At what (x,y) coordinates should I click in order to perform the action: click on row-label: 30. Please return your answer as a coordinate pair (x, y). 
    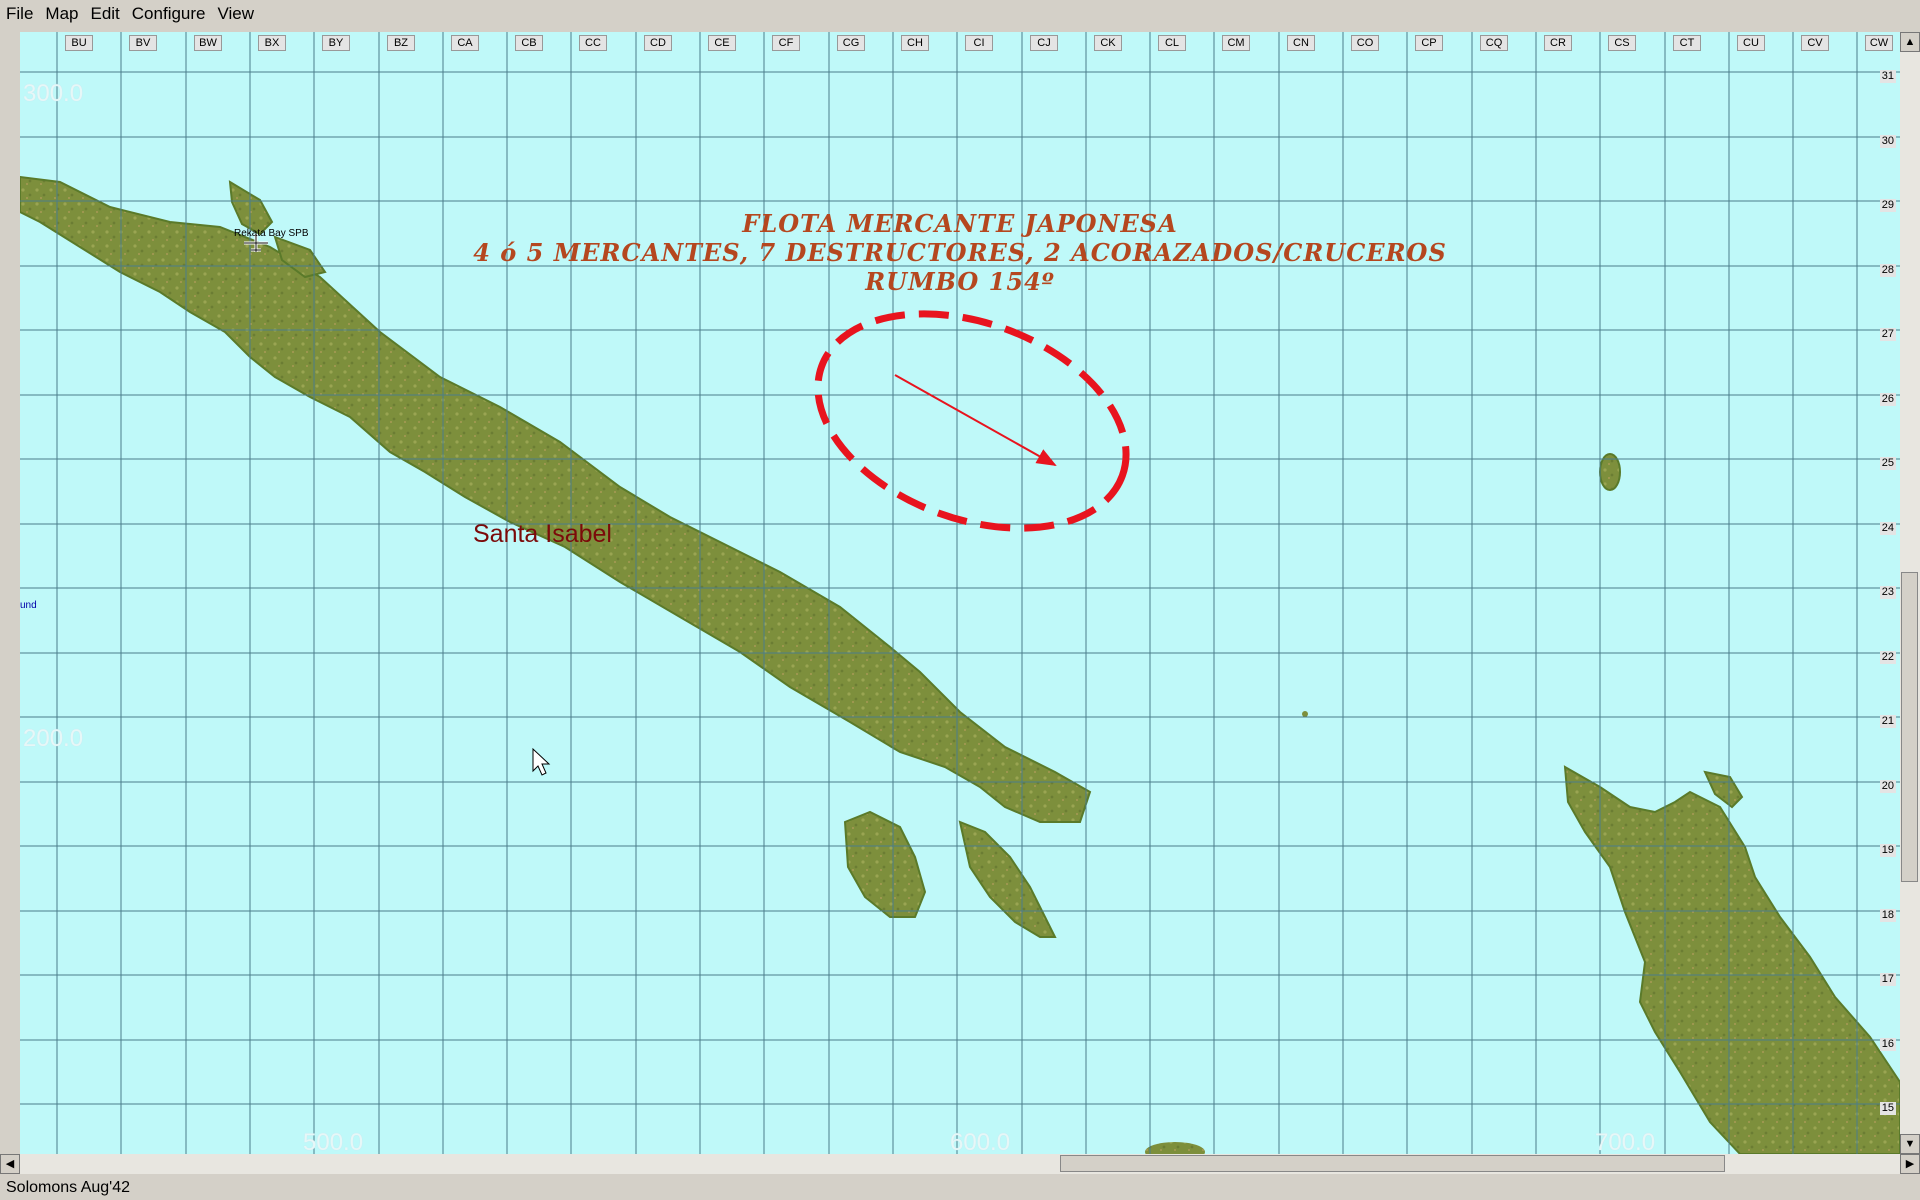
    Looking at the image, I should click on (1887, 141).